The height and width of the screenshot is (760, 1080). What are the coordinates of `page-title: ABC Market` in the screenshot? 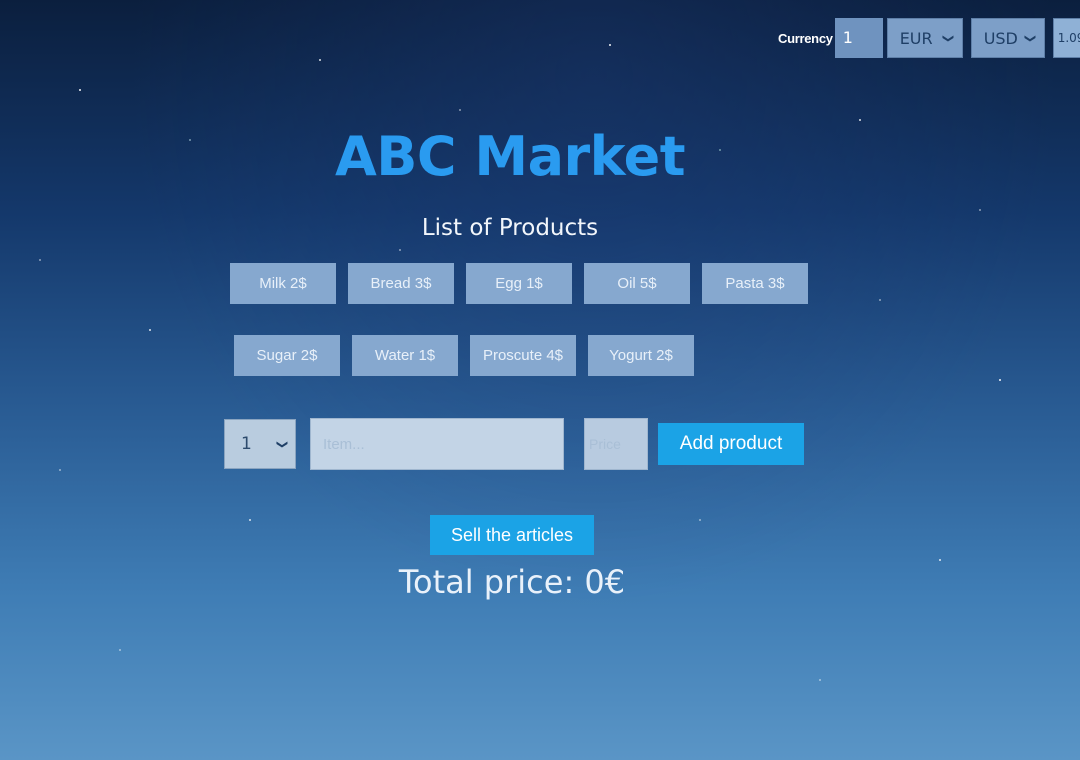 It's located at (510, 156).